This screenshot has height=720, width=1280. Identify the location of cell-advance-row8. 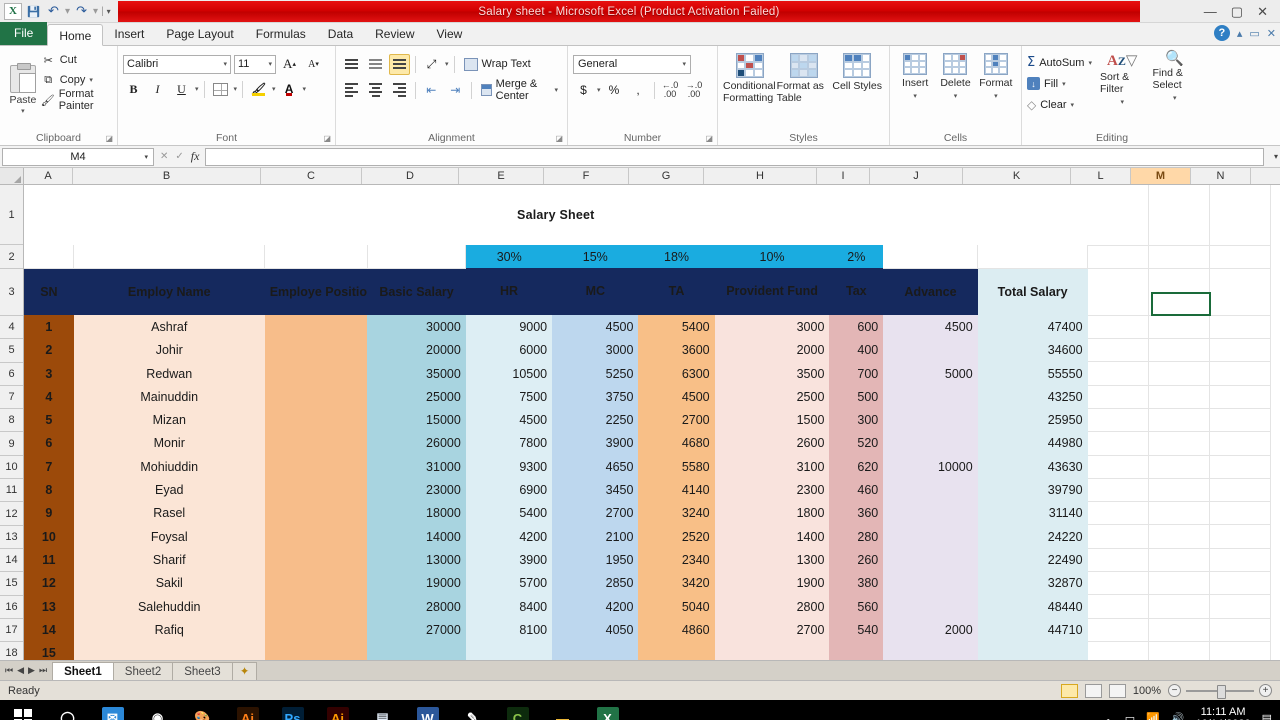
(930, 490).